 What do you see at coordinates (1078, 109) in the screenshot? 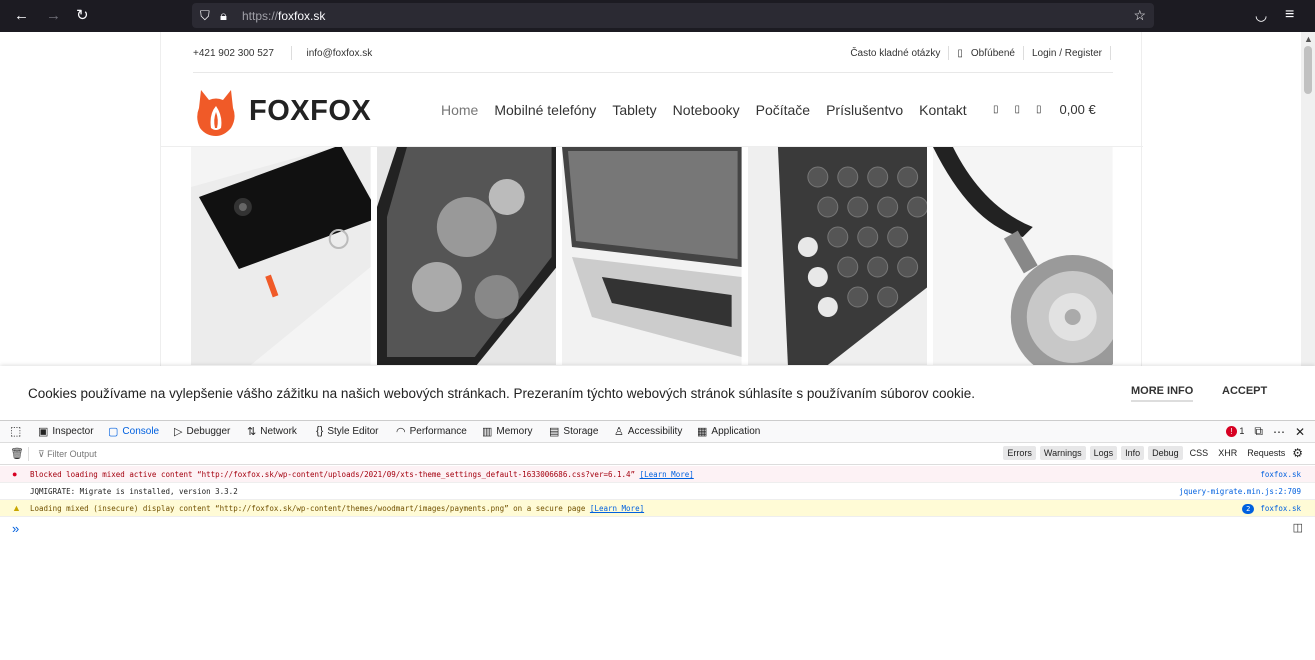
I see `cart-total: 0,00 €` at bounding box center [1078, 109].